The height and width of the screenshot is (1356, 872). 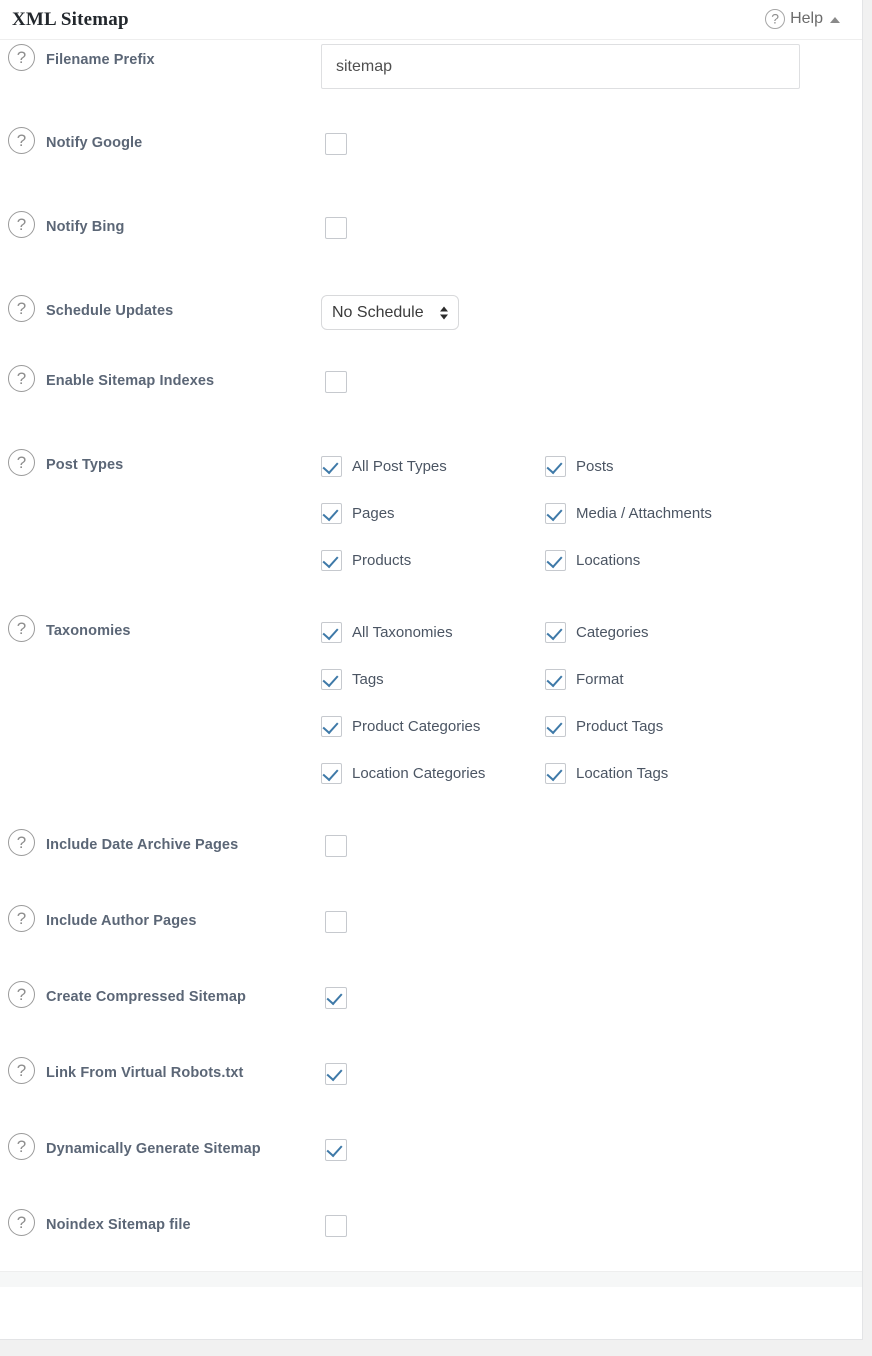 I want to click on row-label-filename-prefix: Filename Prefix, so click(x=100, y=60).